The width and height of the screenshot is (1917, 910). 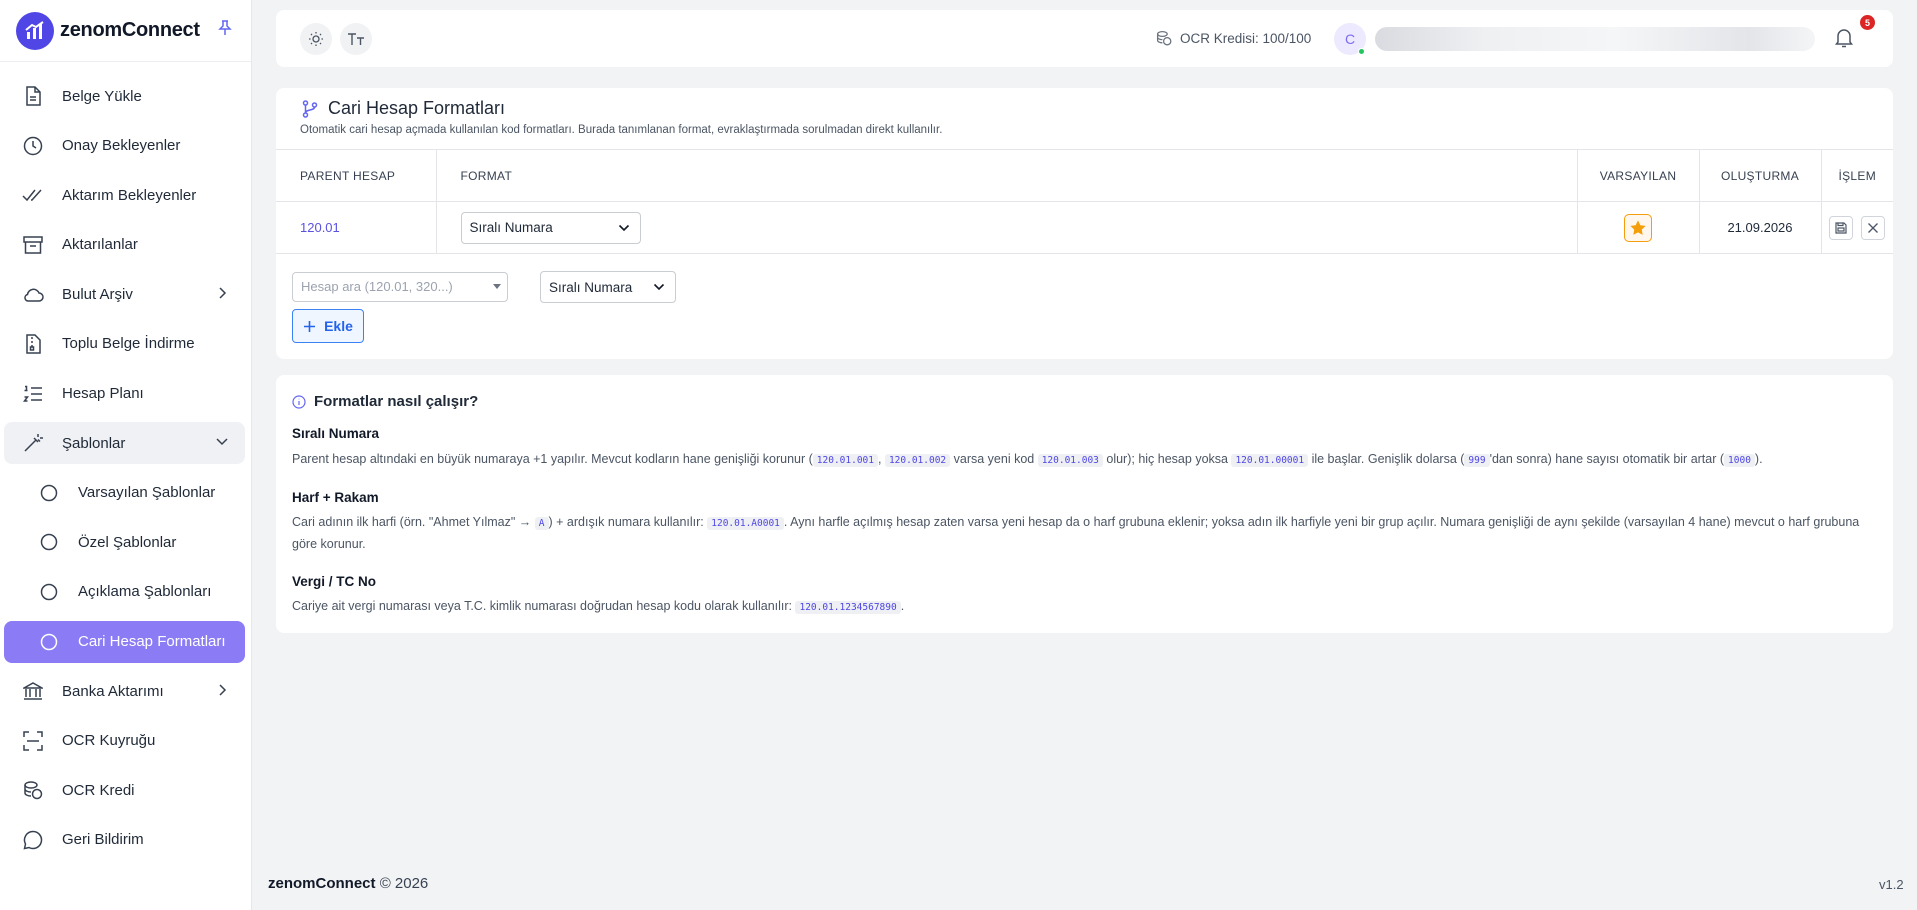 I want to click on app-version: v1.2, so click(x=1891, y=884).